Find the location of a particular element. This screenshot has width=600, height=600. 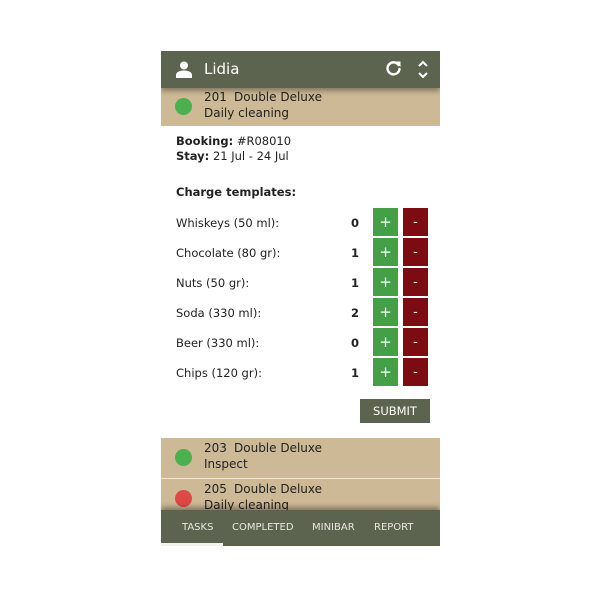

charge-row: Beer (330 ml): 0 + - is located at coordinates (300, 343).